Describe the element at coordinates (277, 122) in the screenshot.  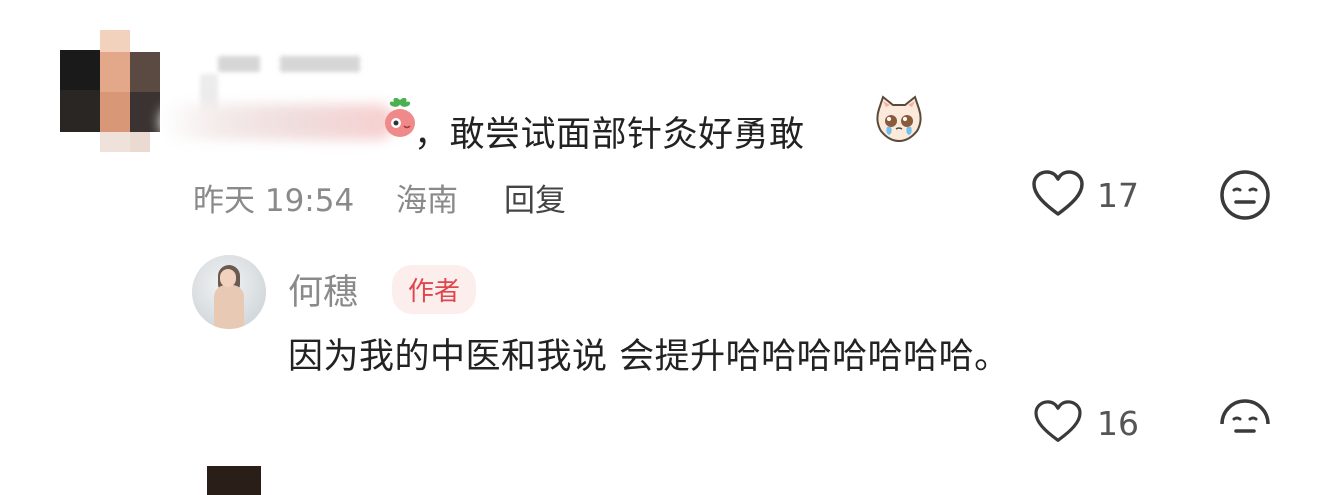
I see `mention-blur` at that location.